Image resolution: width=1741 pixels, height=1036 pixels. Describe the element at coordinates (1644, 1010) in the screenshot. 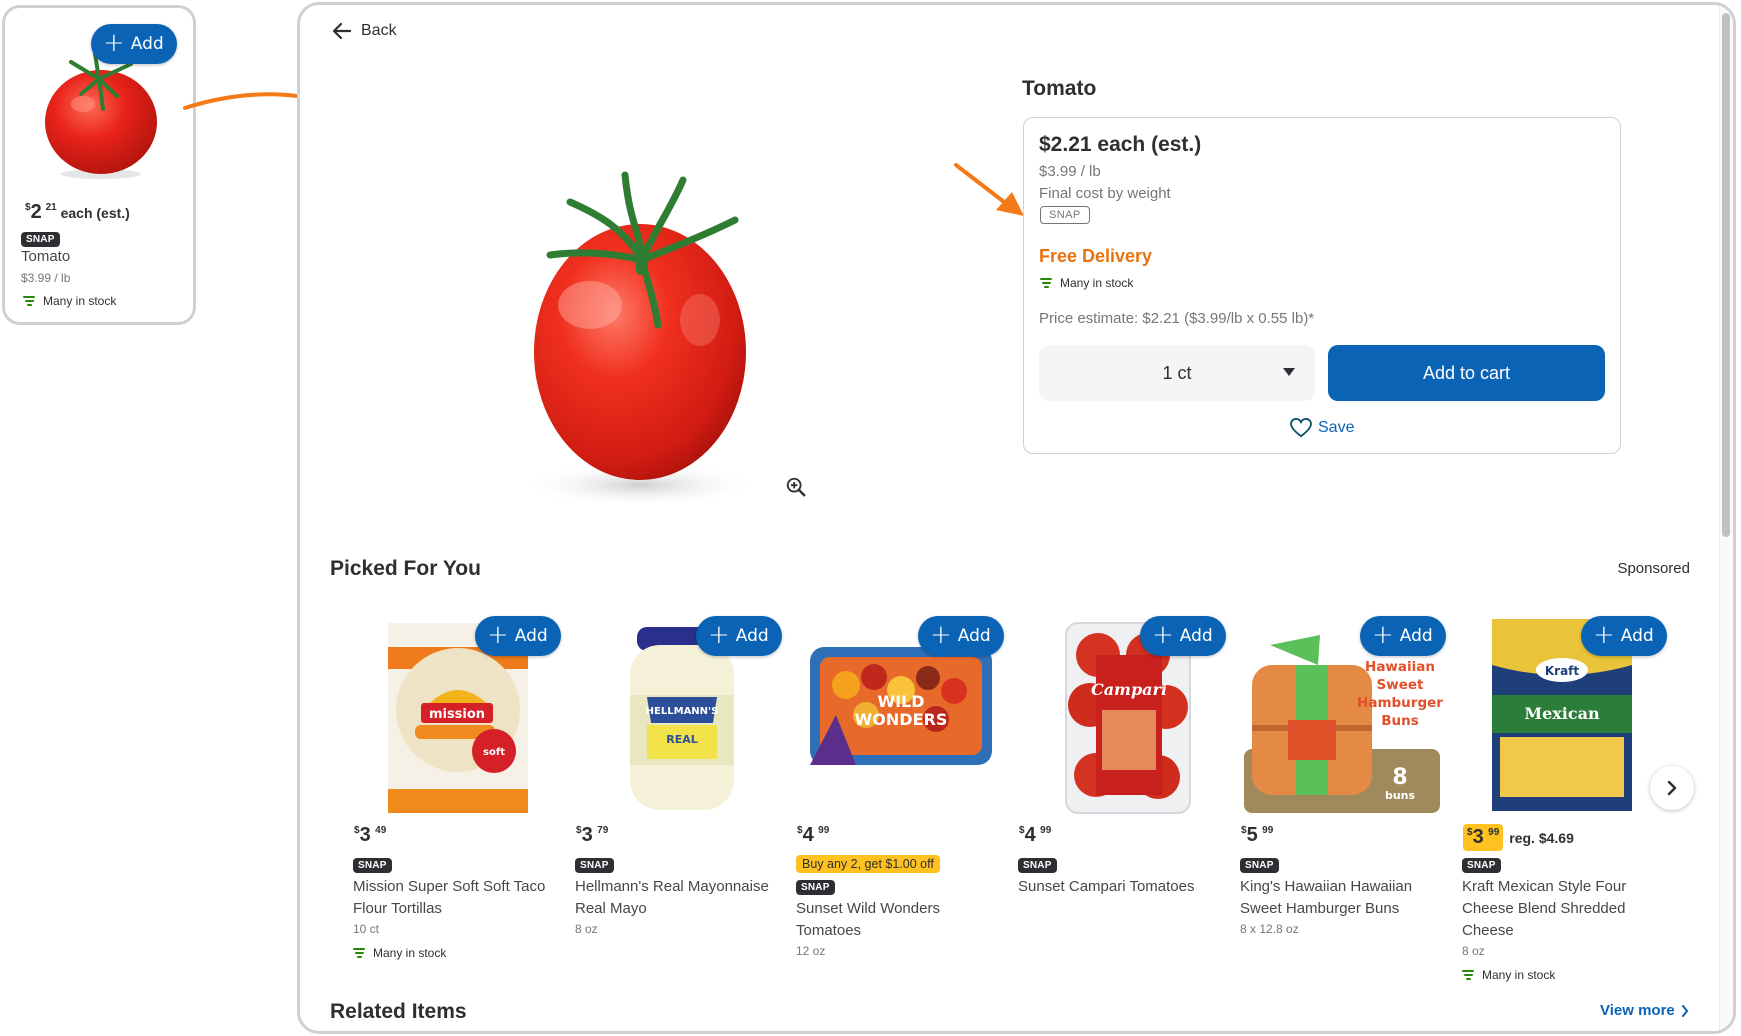

I see `view-more-link: View more` at that location.